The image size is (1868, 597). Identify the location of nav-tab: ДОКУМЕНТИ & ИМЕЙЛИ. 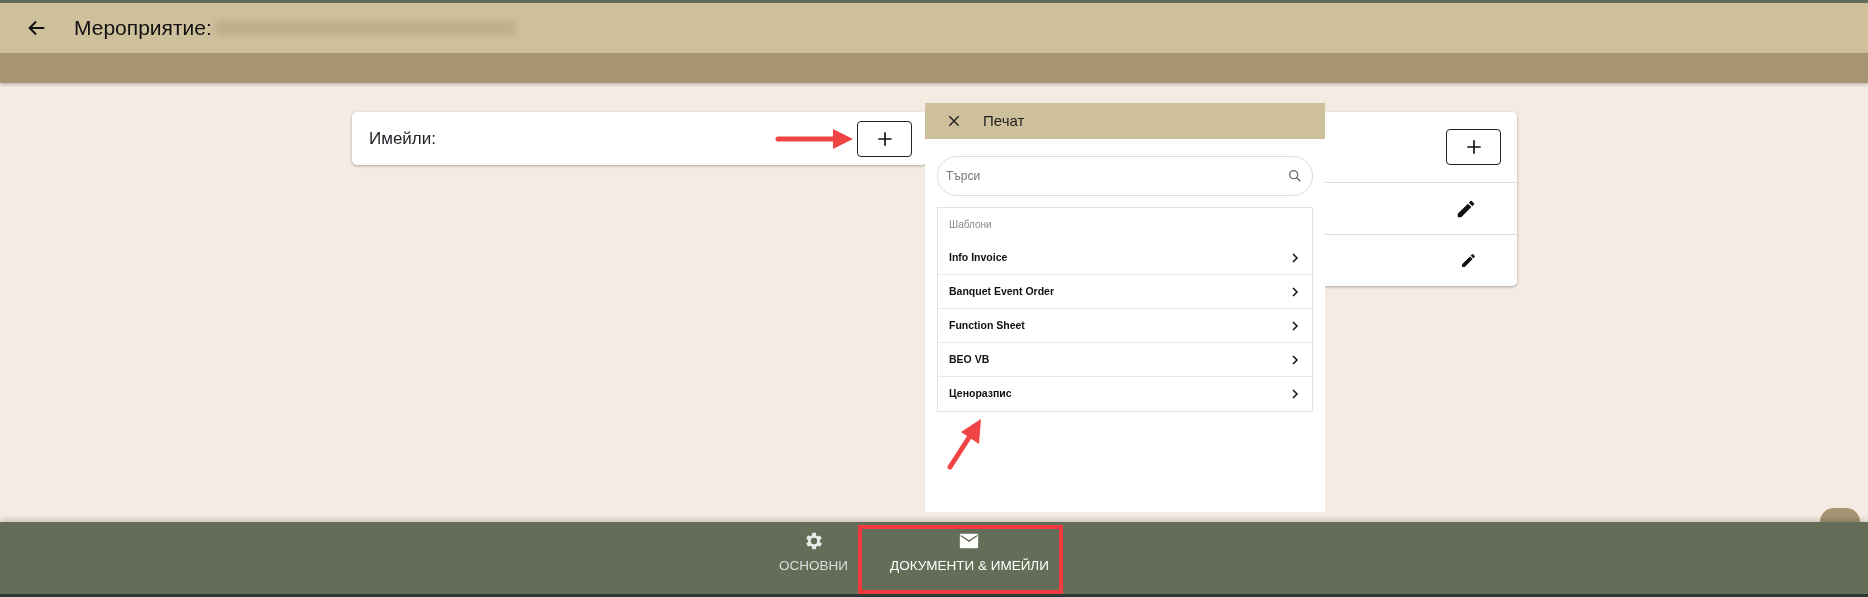
(969, 558).